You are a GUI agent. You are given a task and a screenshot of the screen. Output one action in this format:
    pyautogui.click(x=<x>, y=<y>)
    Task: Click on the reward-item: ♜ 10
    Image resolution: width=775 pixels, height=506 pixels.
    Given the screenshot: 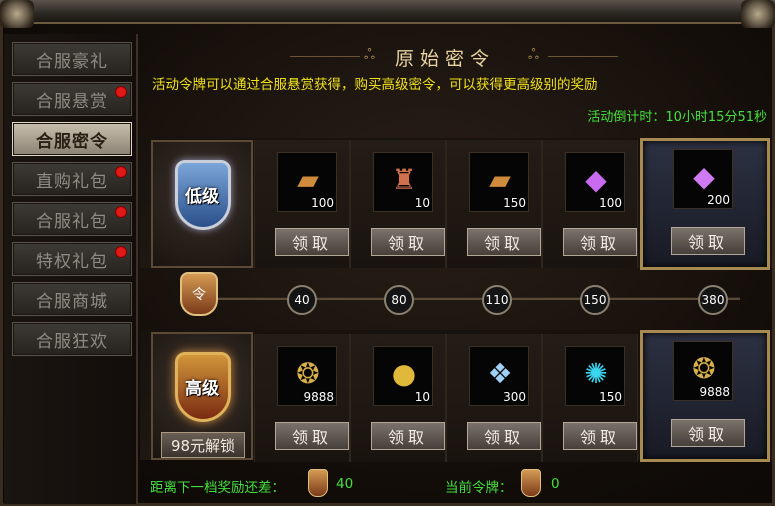 What is the action you would take?
    pyautogui.click(x=403, y=182)
    